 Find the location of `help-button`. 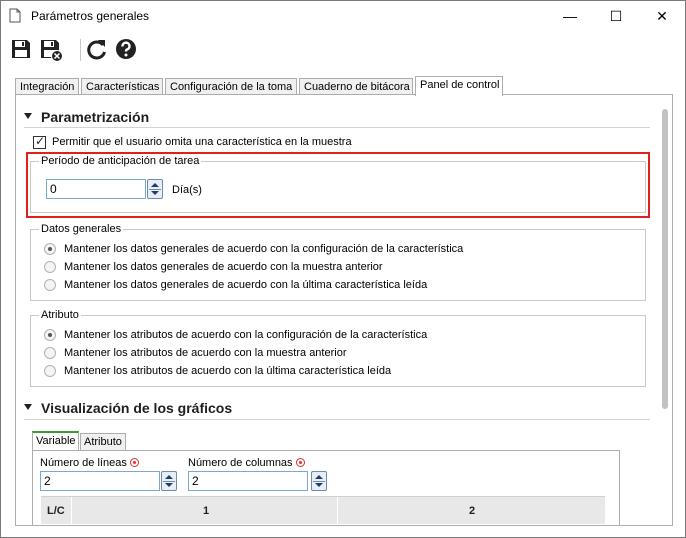

help-button is located at coordinates (127, 50).